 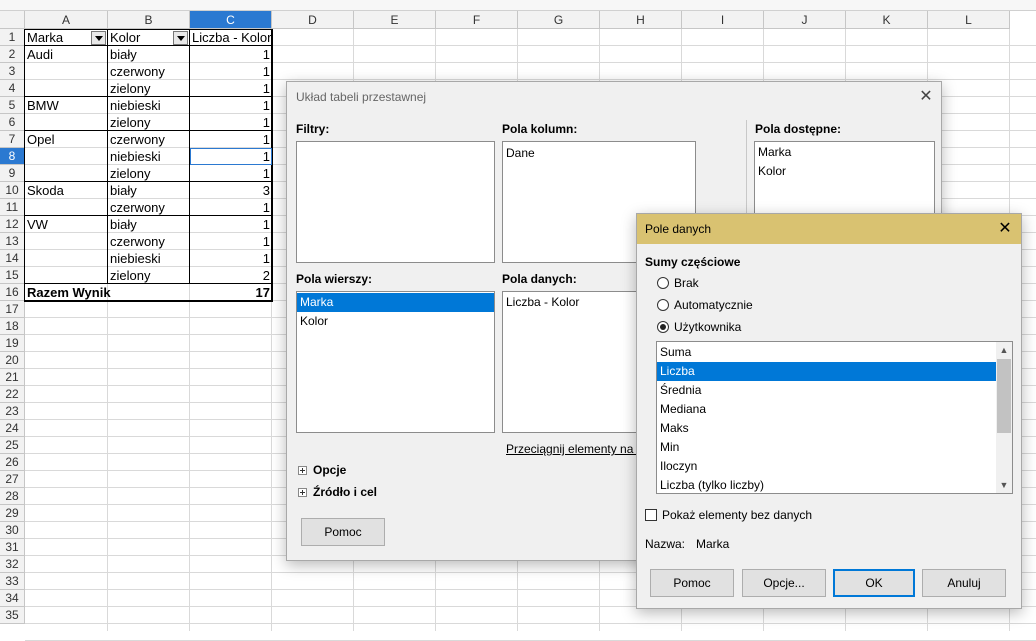 What do you see at coordinates (678, 283) in the screenshot?
I see `radio-none: Brak` at bounding box center [678, 283].